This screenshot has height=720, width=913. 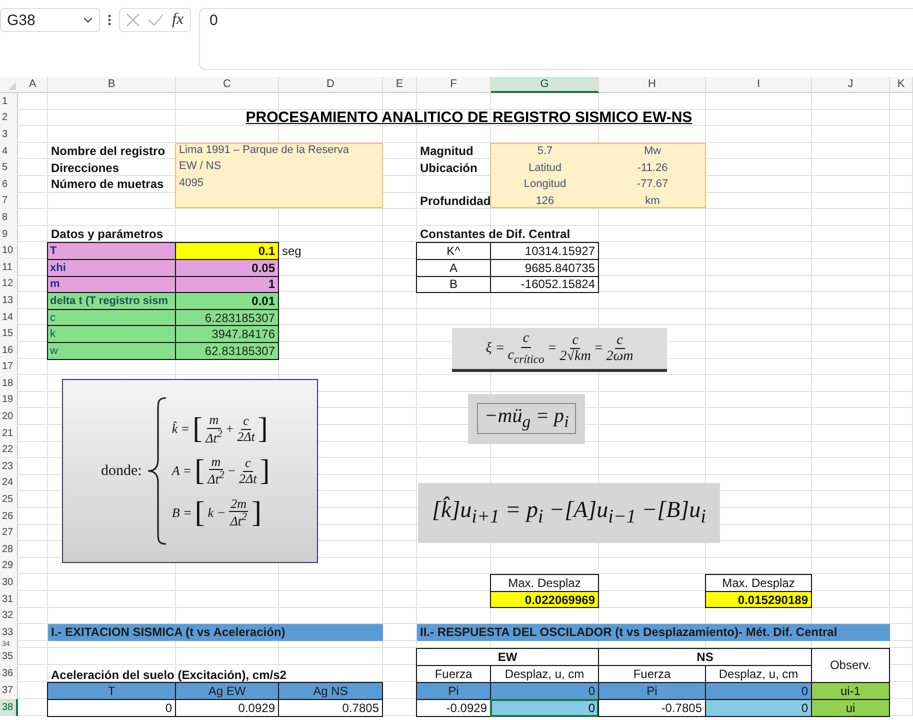 I want to click on cancel-icon, so click(x=133, y=20).